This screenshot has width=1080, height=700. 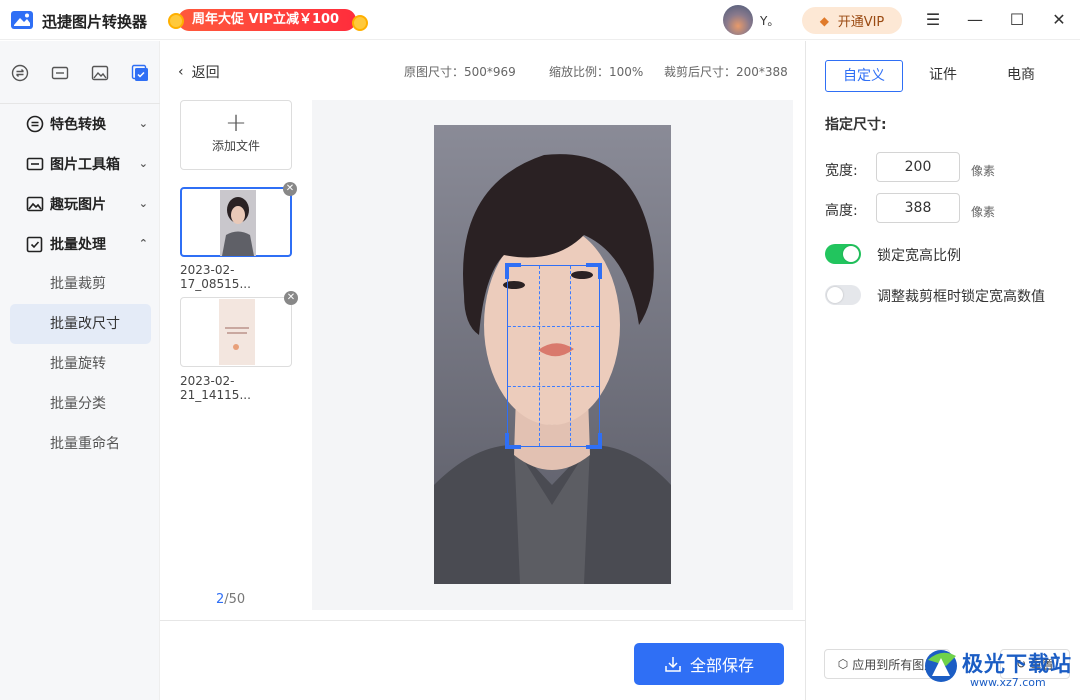 I want to click on sidebar-item-batch-rename: 批量重命名, so click(x=80, y=444).